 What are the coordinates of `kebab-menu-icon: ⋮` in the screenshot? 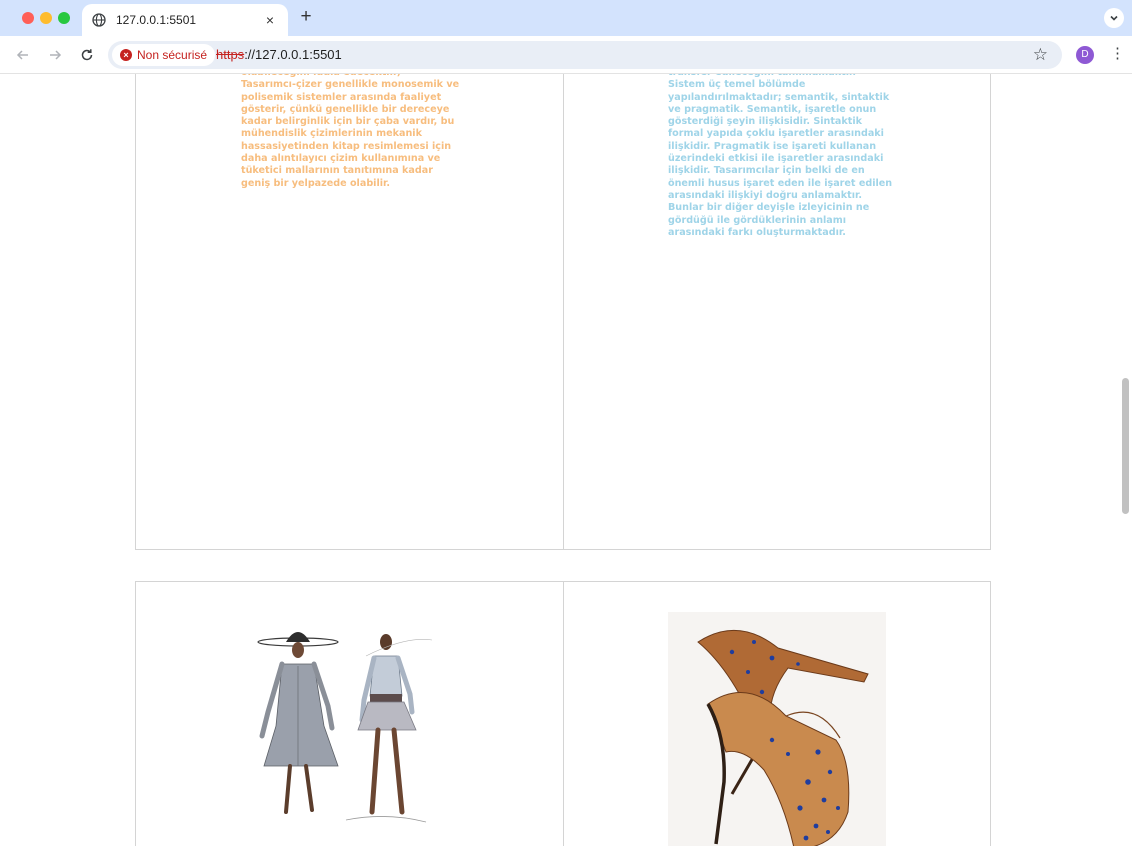 It's located at (1117, 53).